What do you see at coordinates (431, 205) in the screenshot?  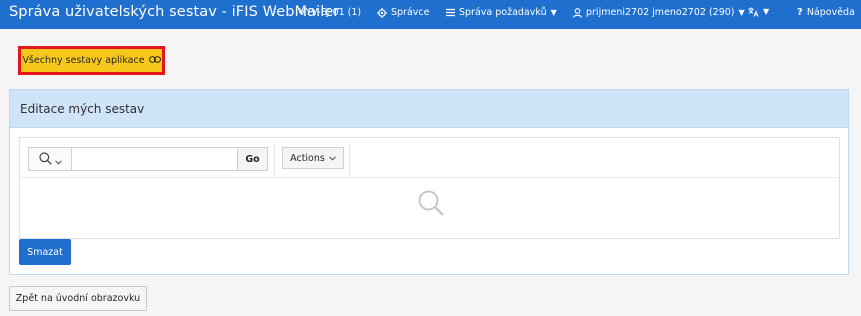 I see `empty-state-search-icon` at bounding box center [431, 205].